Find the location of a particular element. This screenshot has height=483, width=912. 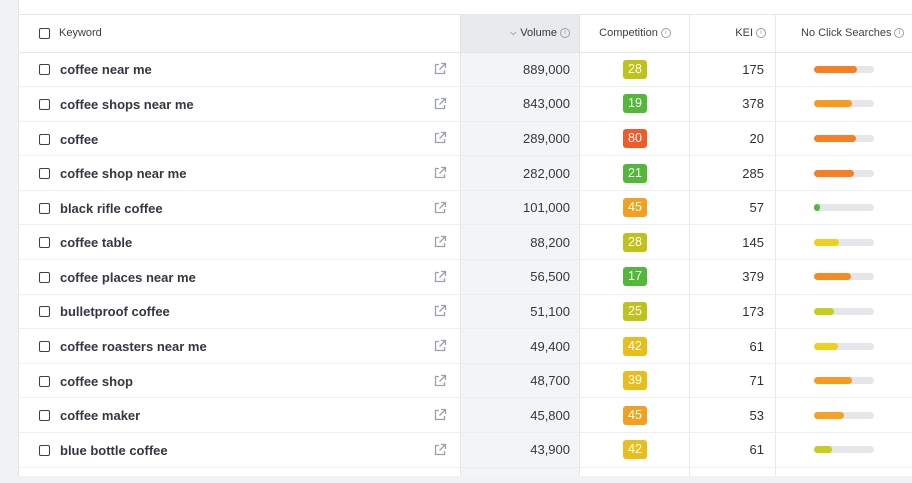

keyword-text: coffee shop is located at coordinates (96, 381).